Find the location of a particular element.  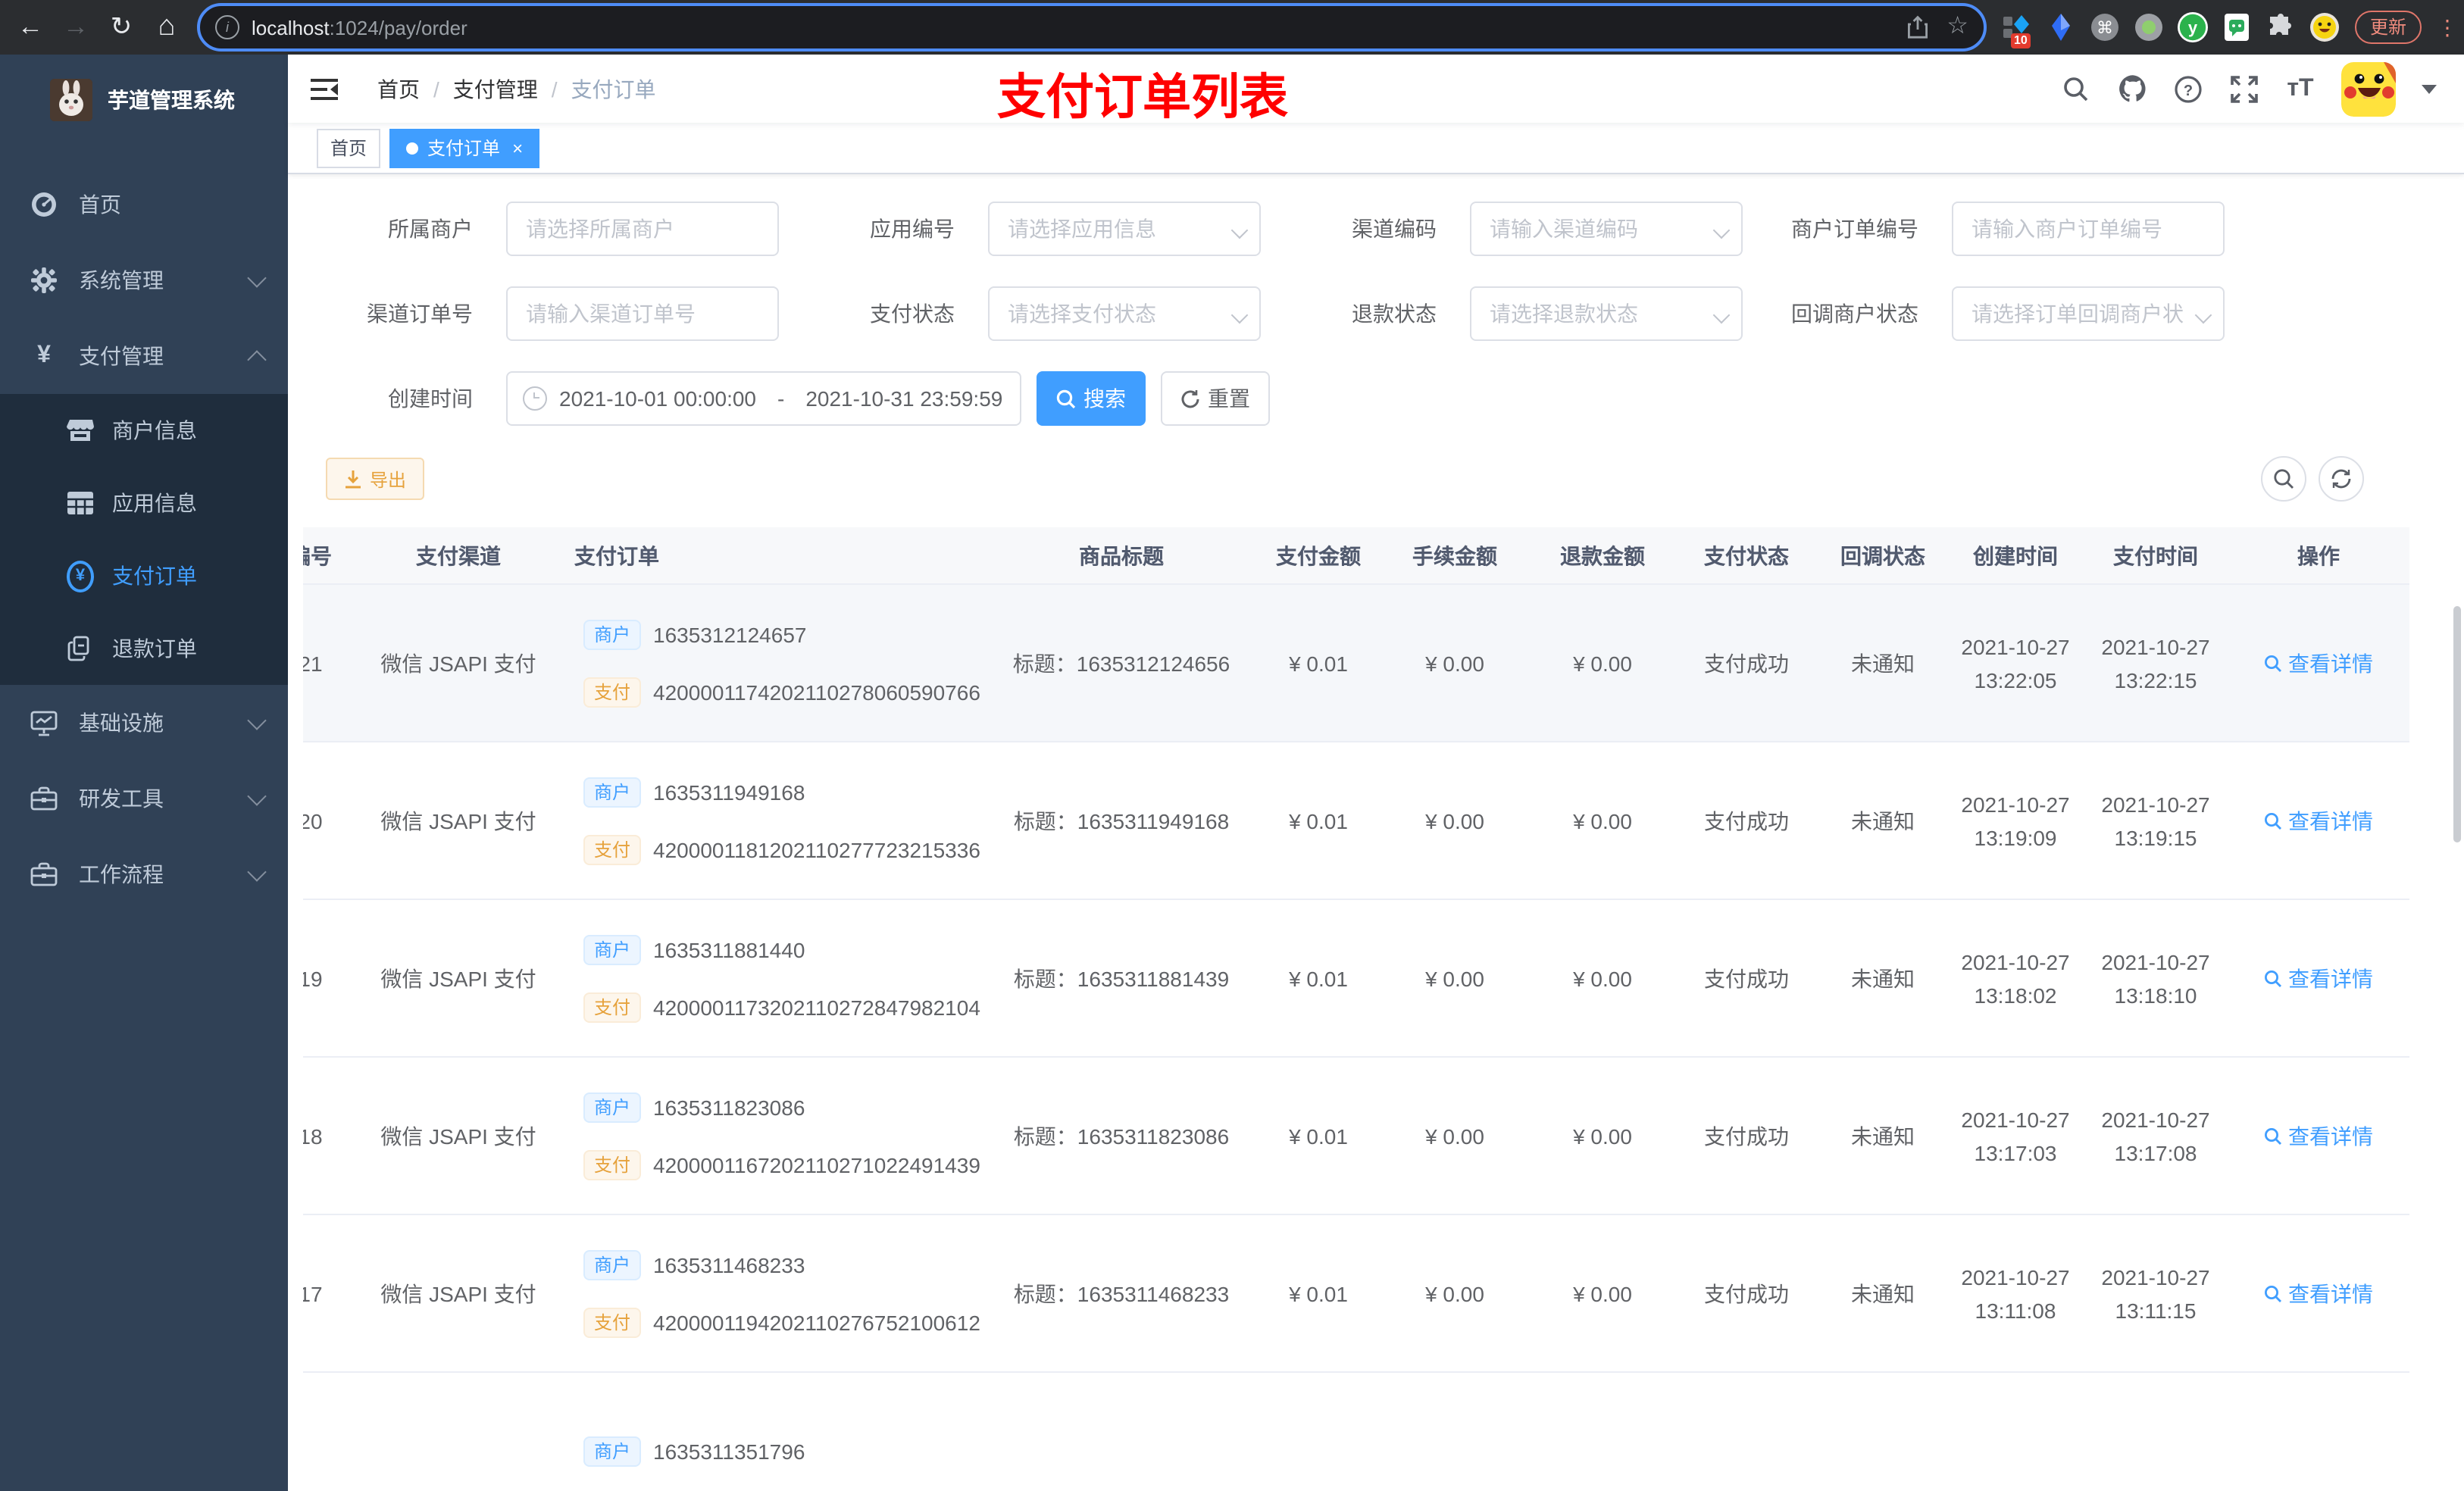

page-scrollbar is located at coordinates (2457, 724).